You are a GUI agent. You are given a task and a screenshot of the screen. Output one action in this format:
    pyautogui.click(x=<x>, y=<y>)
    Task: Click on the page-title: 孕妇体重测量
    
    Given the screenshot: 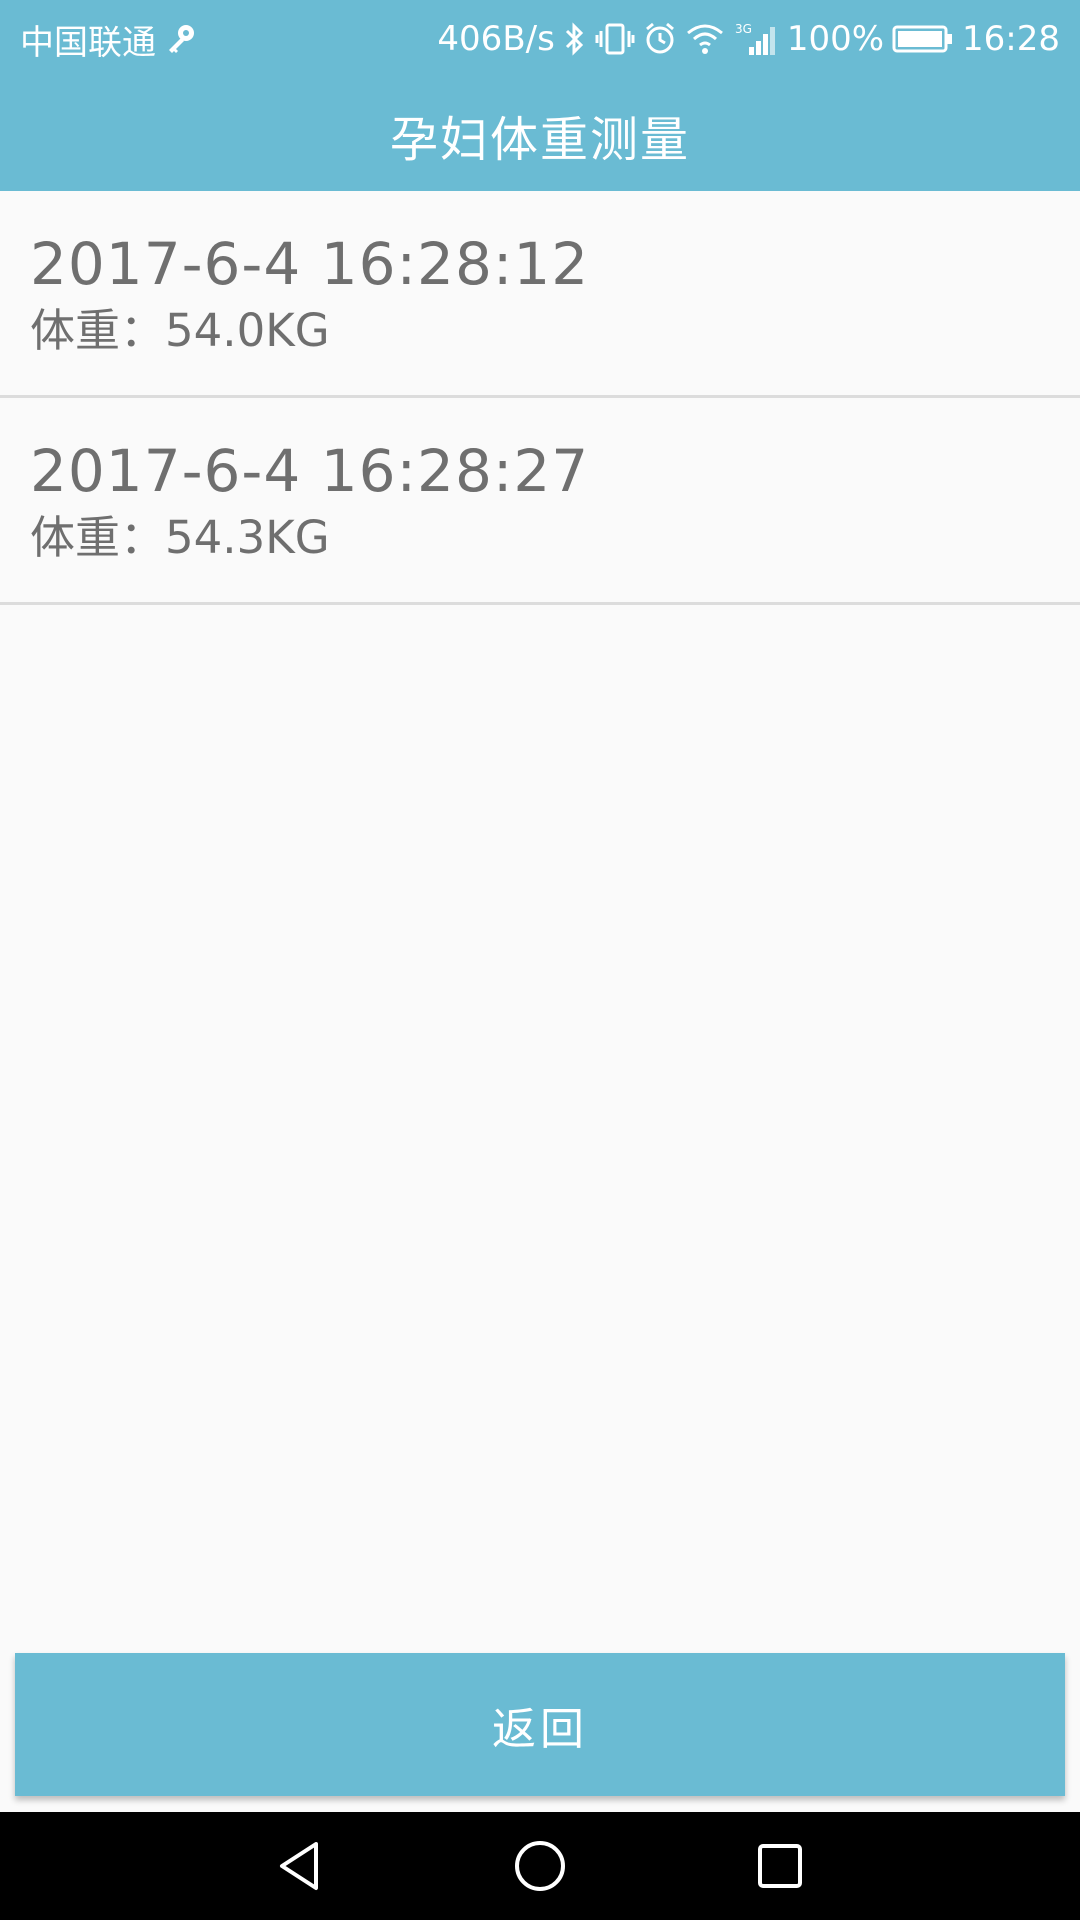 What is the action you would take?
    pyautogui.click(x=539, y=139)
    